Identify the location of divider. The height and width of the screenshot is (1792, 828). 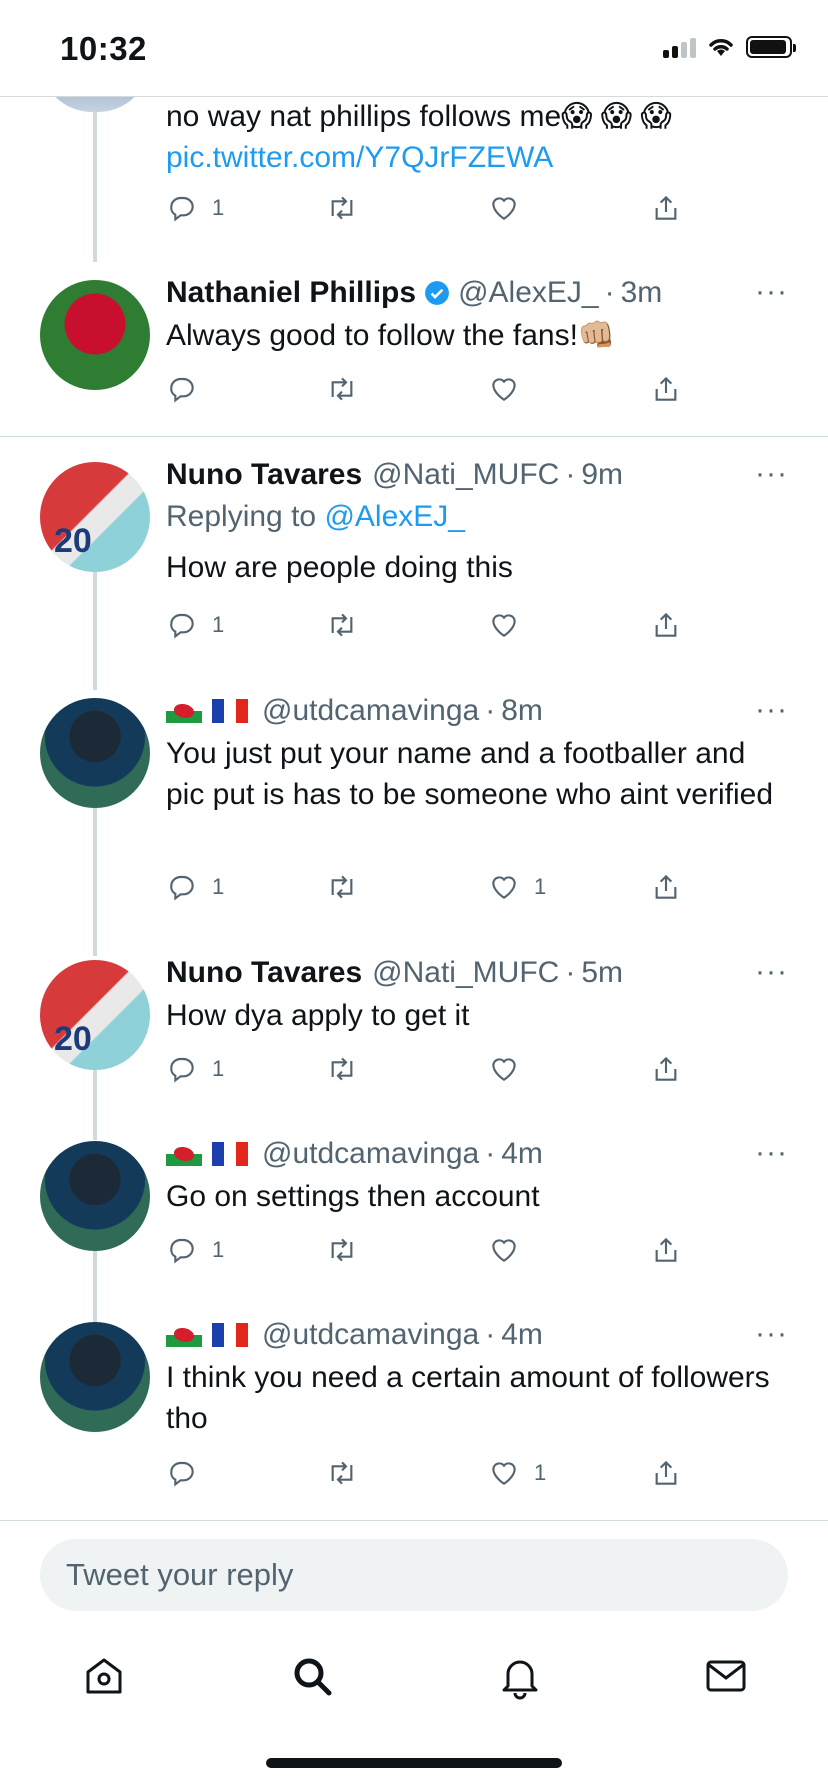
(414, 436).